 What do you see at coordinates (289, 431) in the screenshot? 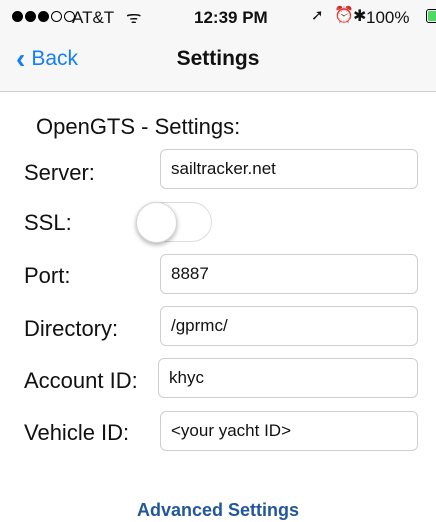
I see `vehicle-id-field: <your yacht ID>` at bounding box center [289, 431].